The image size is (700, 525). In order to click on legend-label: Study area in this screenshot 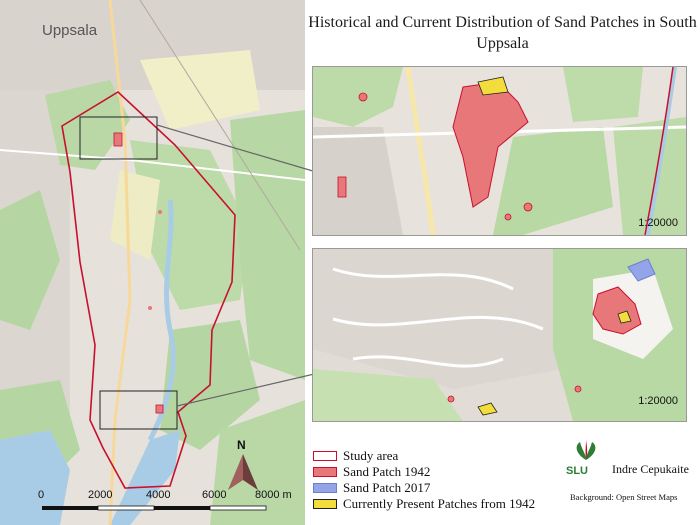, I will do `click(371, 455)`.